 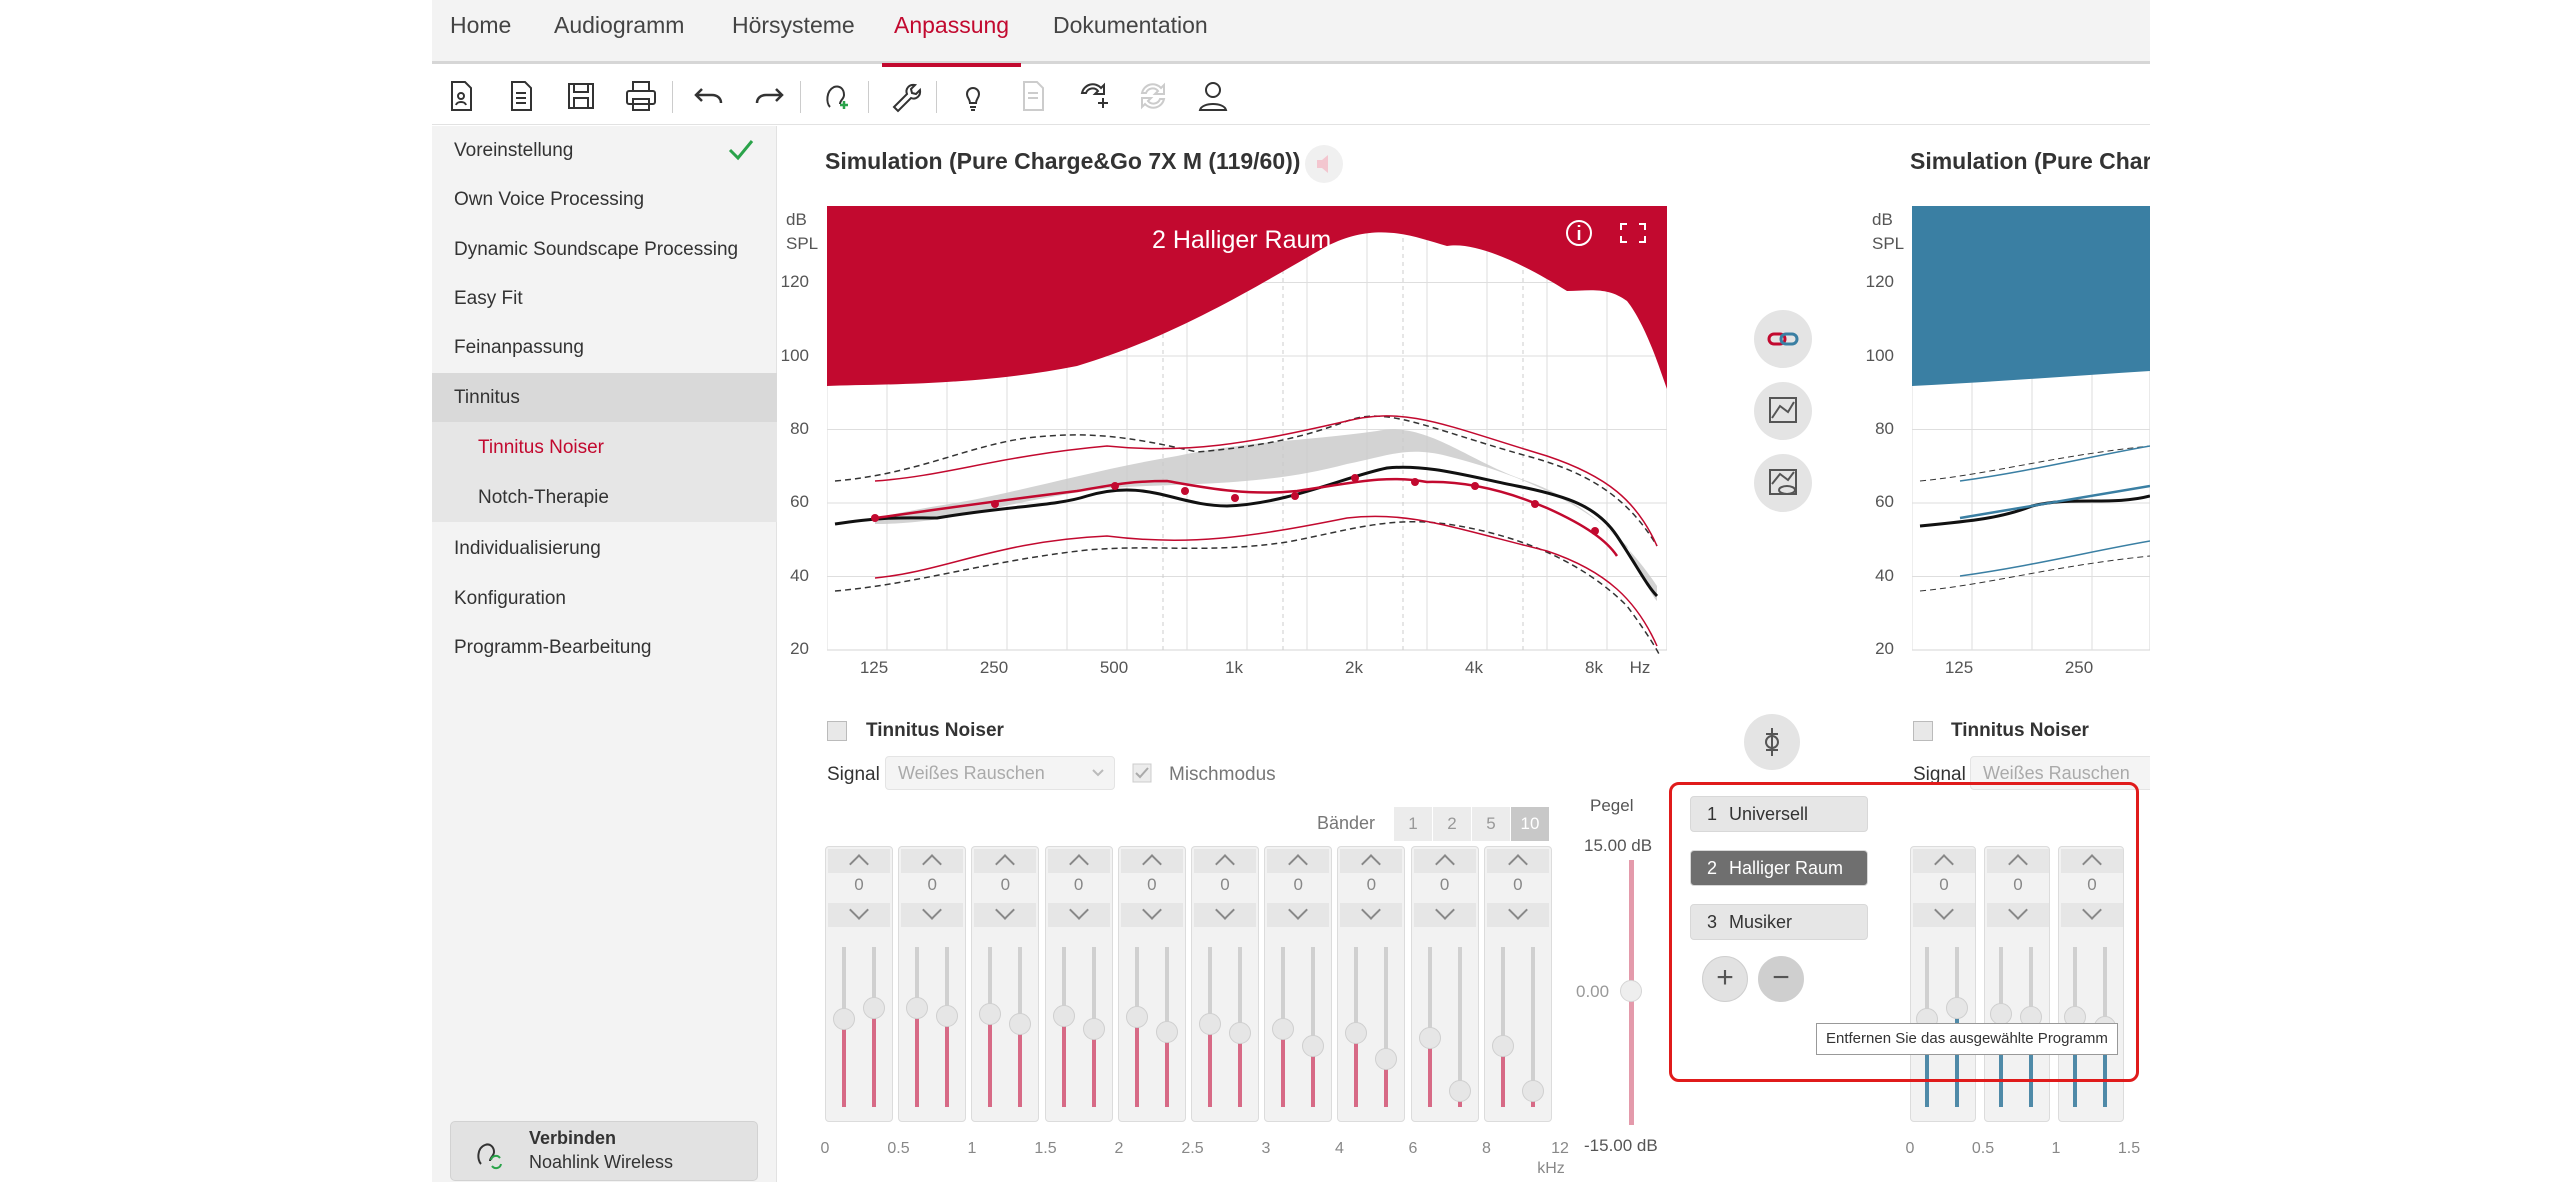 What do you see at coordinates (1130, 32) in the screenshot?
I see `tab-dokumentation: Dokumentation` at bounding box center [1130, 32].